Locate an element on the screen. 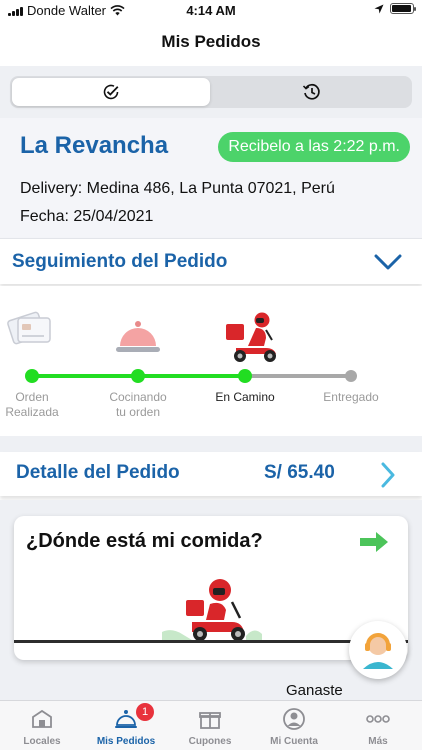 This screenshot has height=750, width=422. status-right is located at coordinates (395, 8).